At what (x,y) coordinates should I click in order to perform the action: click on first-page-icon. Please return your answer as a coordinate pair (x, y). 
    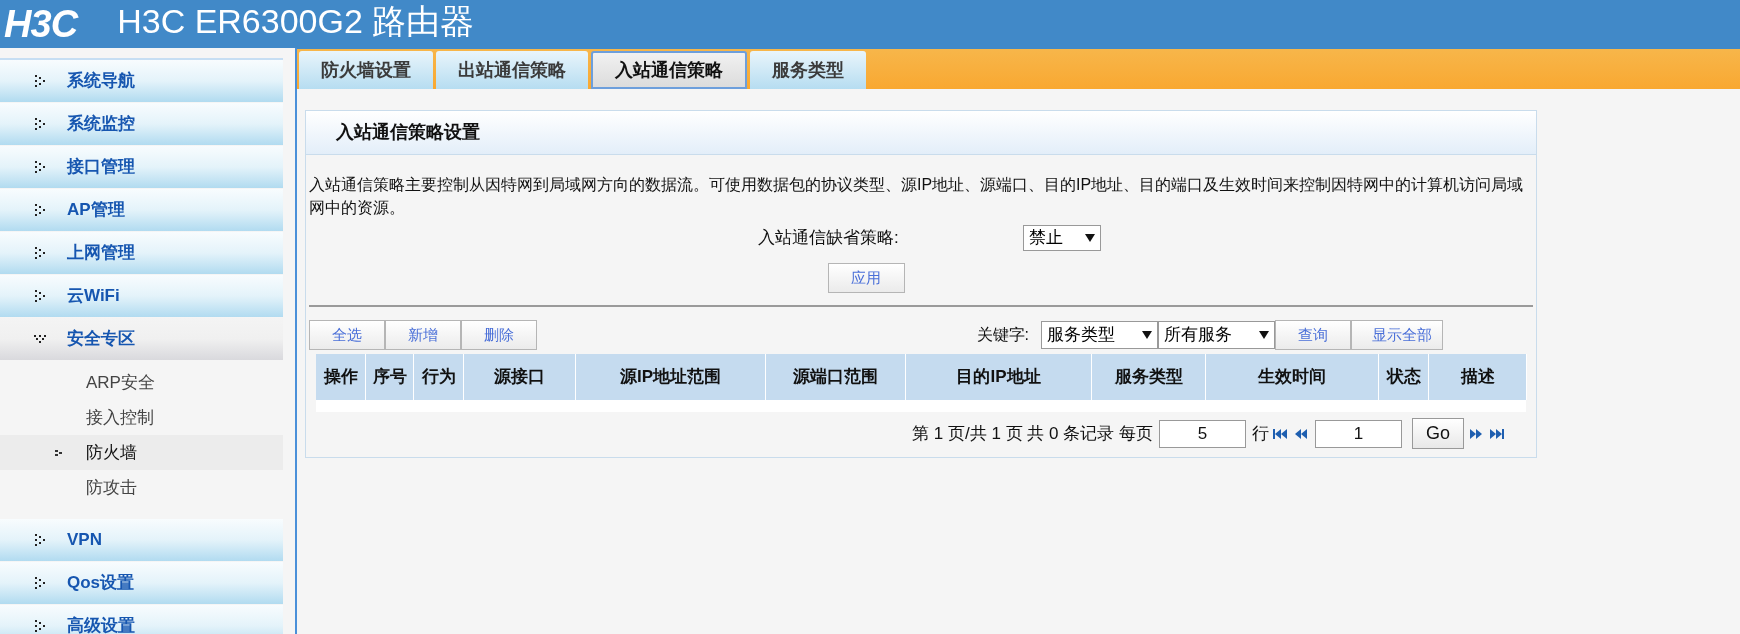
    Looking at the image, I should click on (1281, 433).